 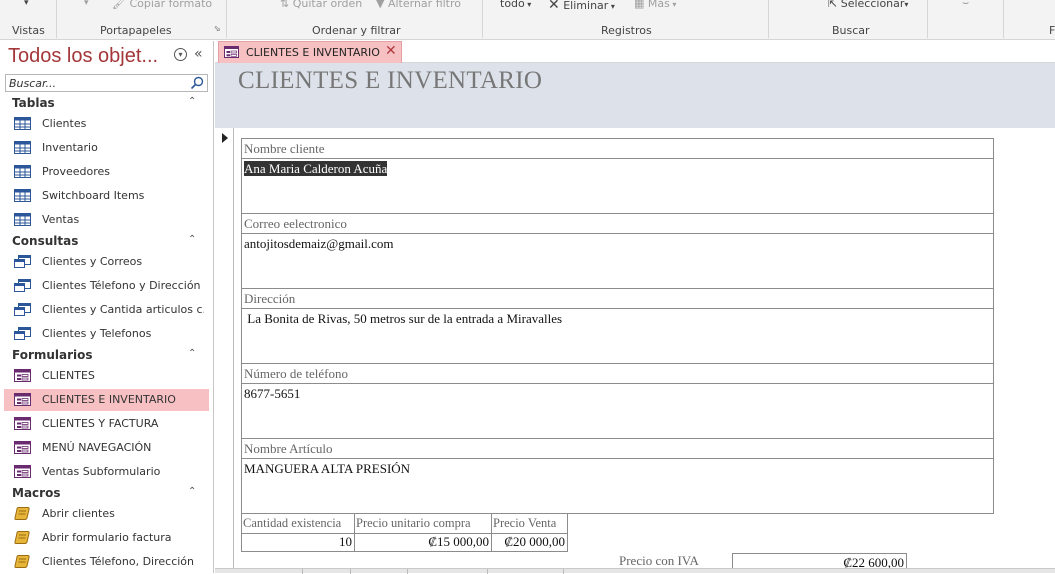 What do you see at coordinates (33, 103) in the screenshot?
I see `category-label: Tablas` at bounding box center [33, 103].